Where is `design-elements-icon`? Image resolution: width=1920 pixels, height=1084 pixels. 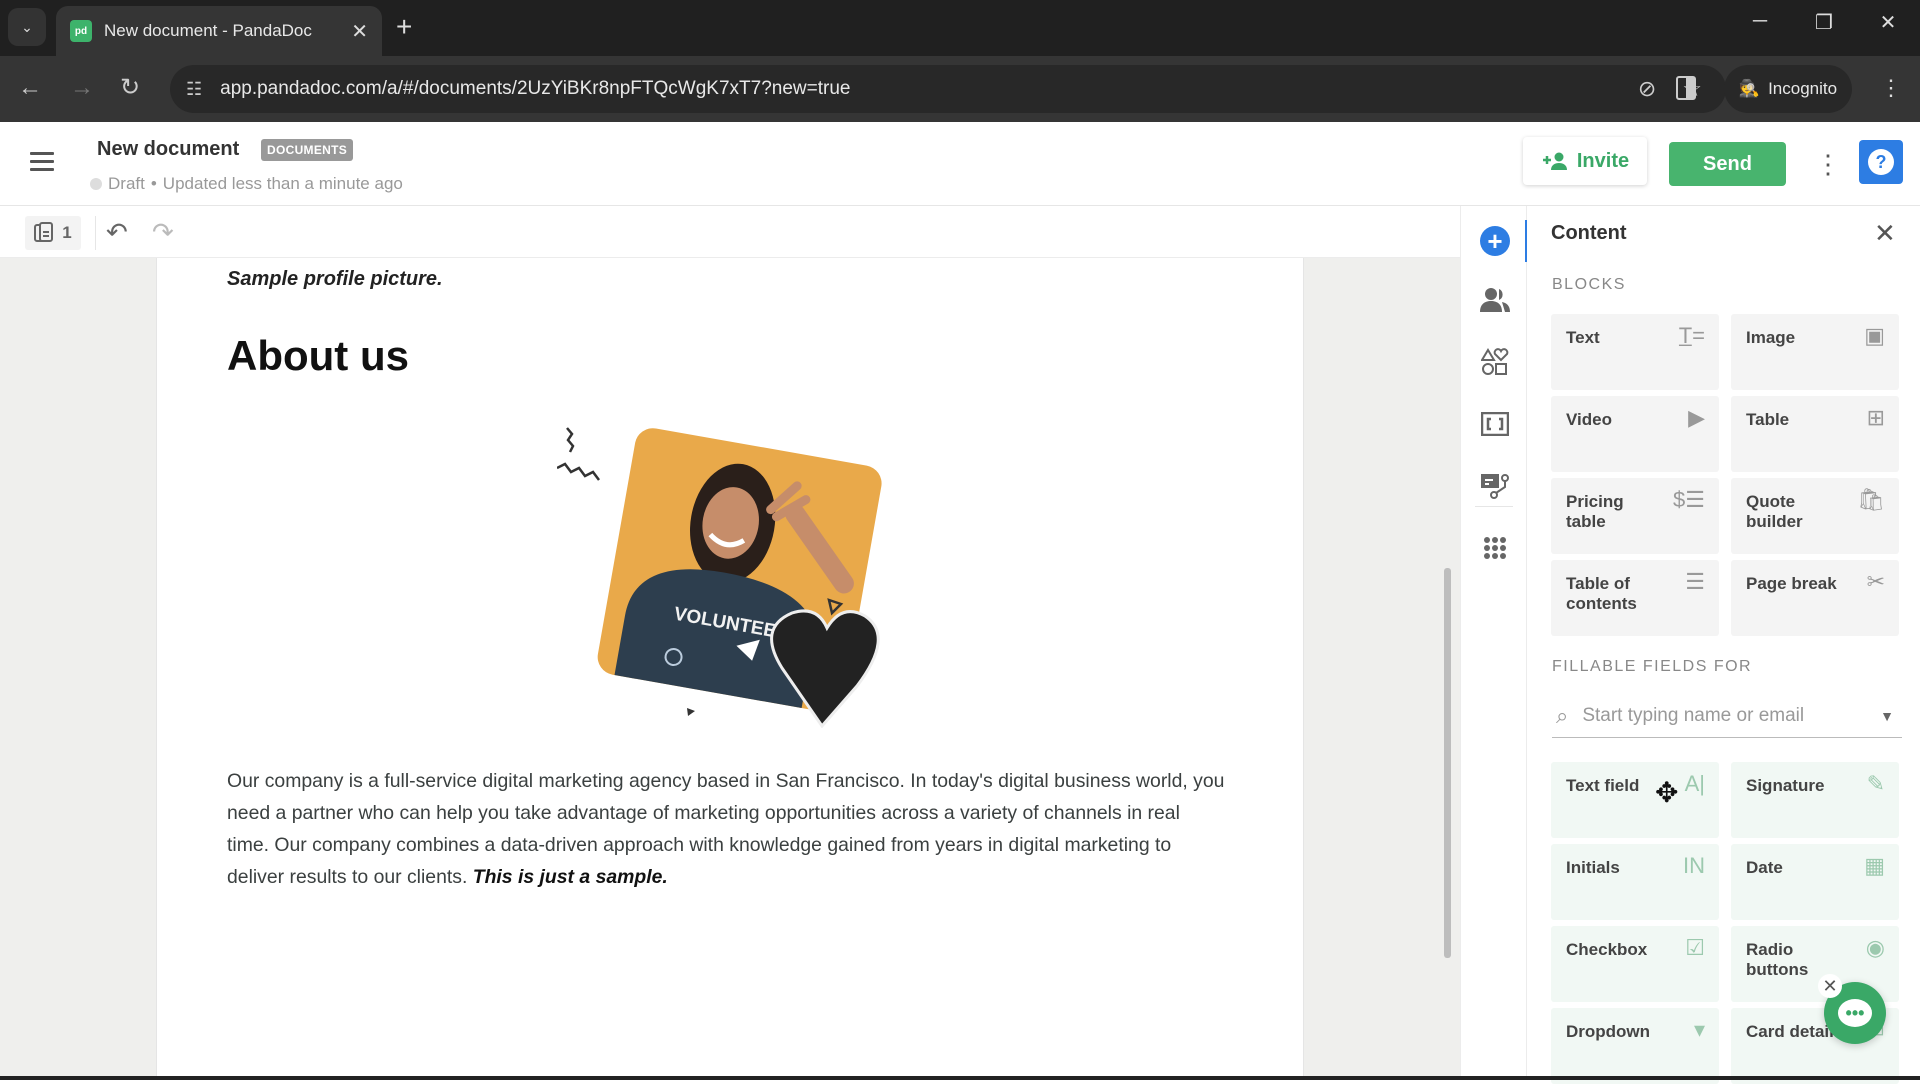
design-elements-icon is located at coordinates (1495, 362).